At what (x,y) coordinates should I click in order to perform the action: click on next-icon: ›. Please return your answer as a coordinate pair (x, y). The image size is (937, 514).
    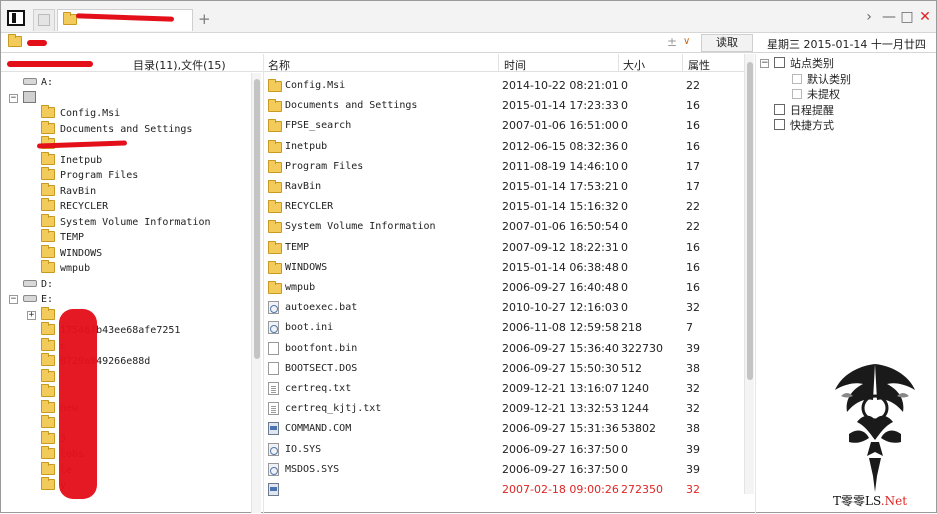
    Looking at the image, I should click on (869, 17).